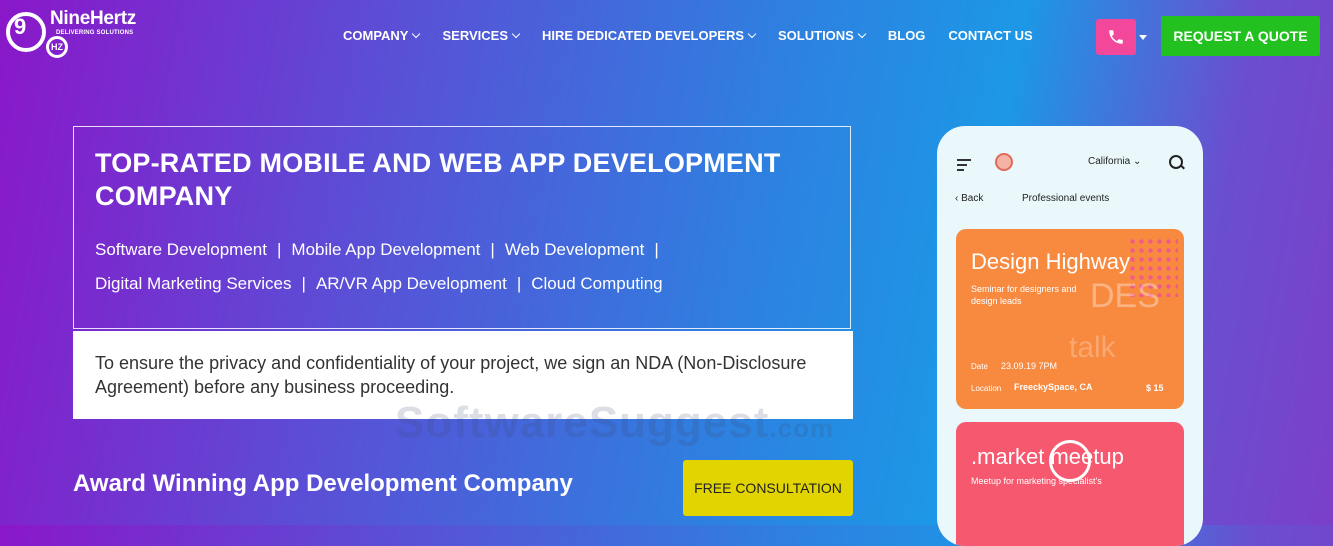  What do you see at coordinates (411, 283) in the screenshot?
I see `service-link: AR/VR App Development` at bounding box center [411, 283].